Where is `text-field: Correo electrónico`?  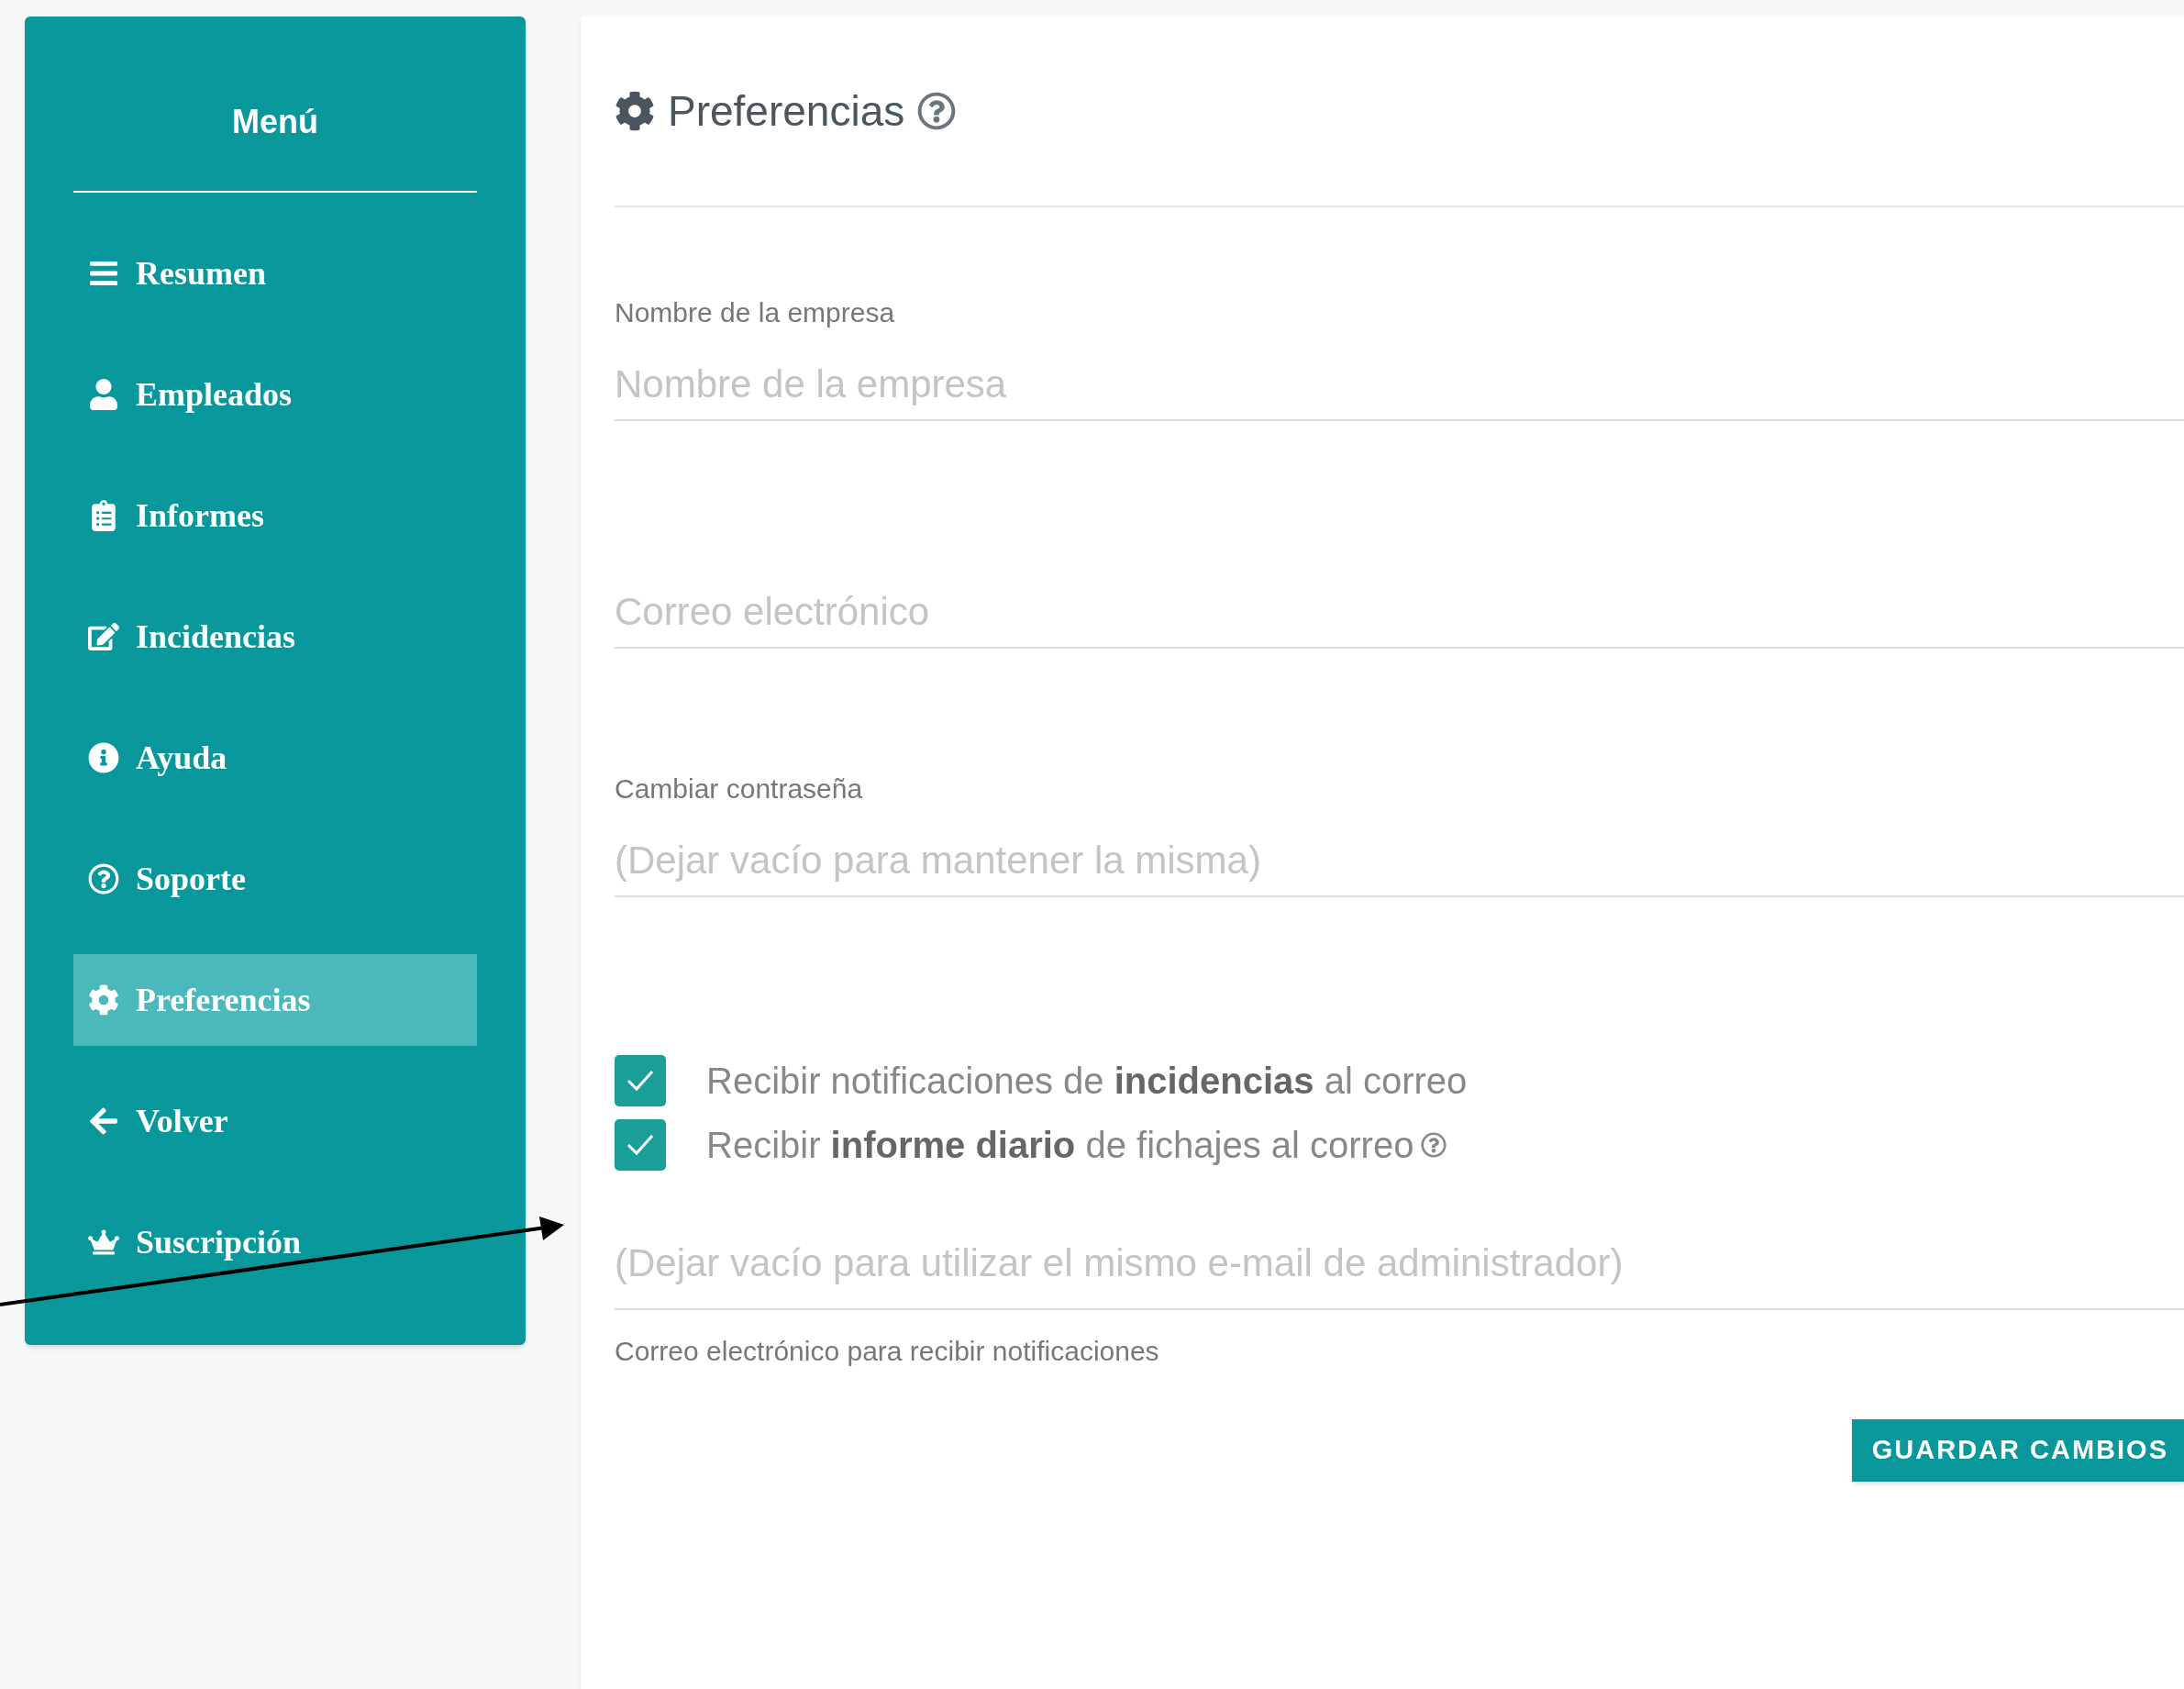
text-field: Correo electrónico is located at coordinates (1399, 613).